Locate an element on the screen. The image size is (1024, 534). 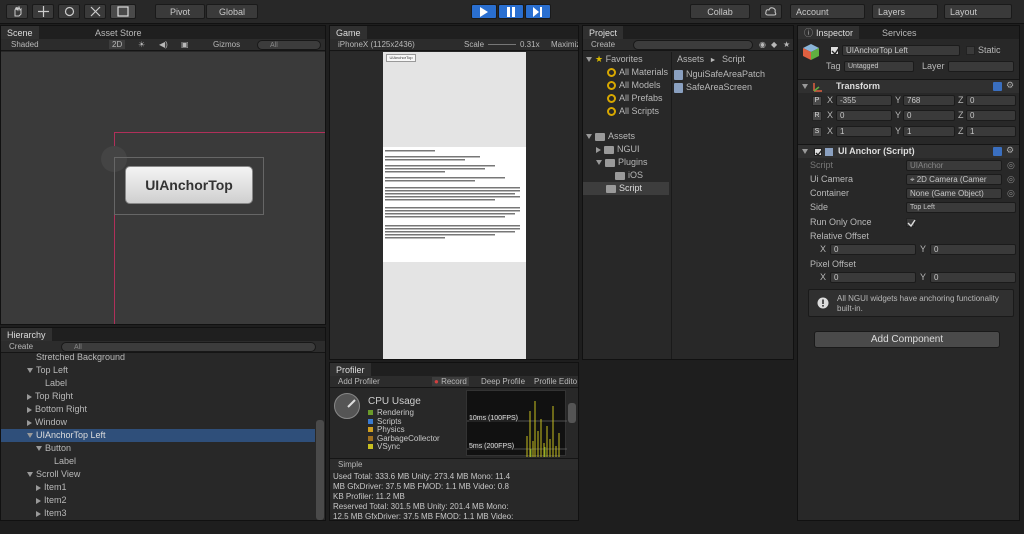
tab-game: Game is located at coordinates (348, 32).